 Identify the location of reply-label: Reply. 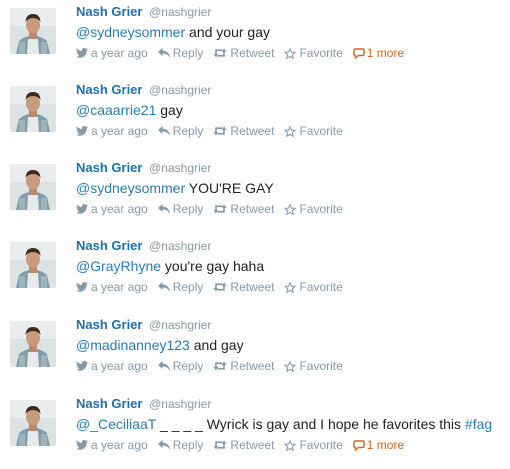
(188, 53).